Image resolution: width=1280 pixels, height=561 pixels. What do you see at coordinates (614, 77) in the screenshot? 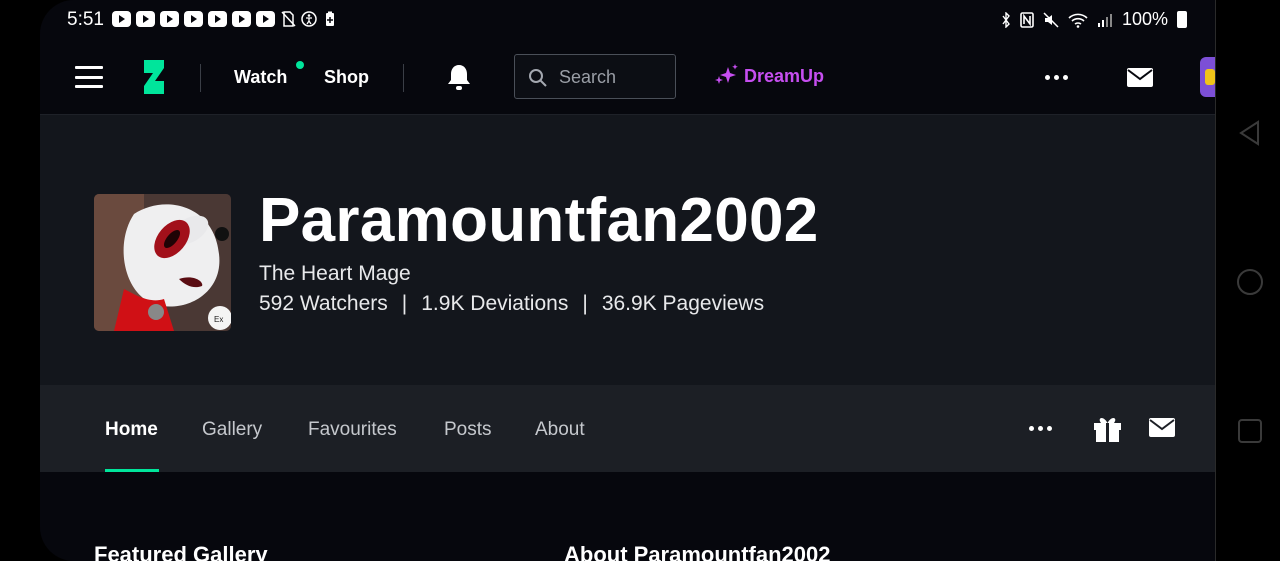
I see `search-input` at bounding box center [614, 77].